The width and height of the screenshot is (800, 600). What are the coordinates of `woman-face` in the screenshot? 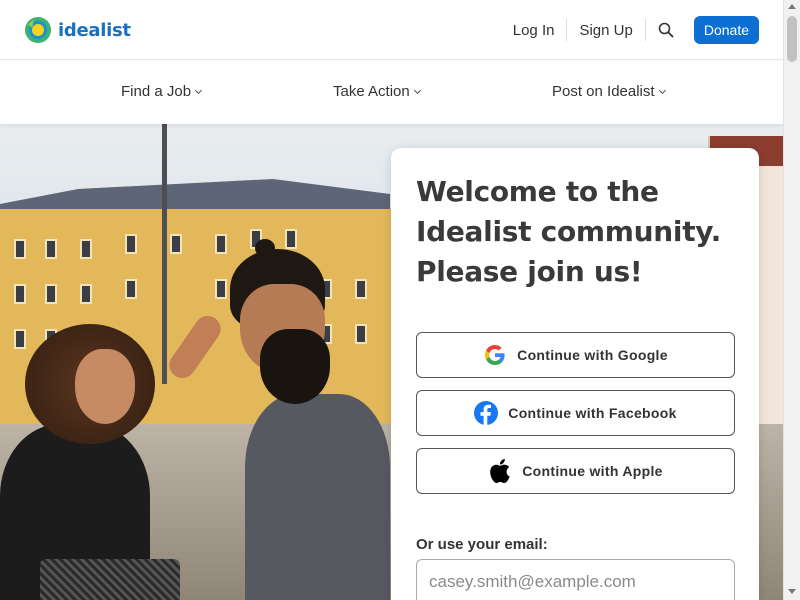 It's located at (105, 386).